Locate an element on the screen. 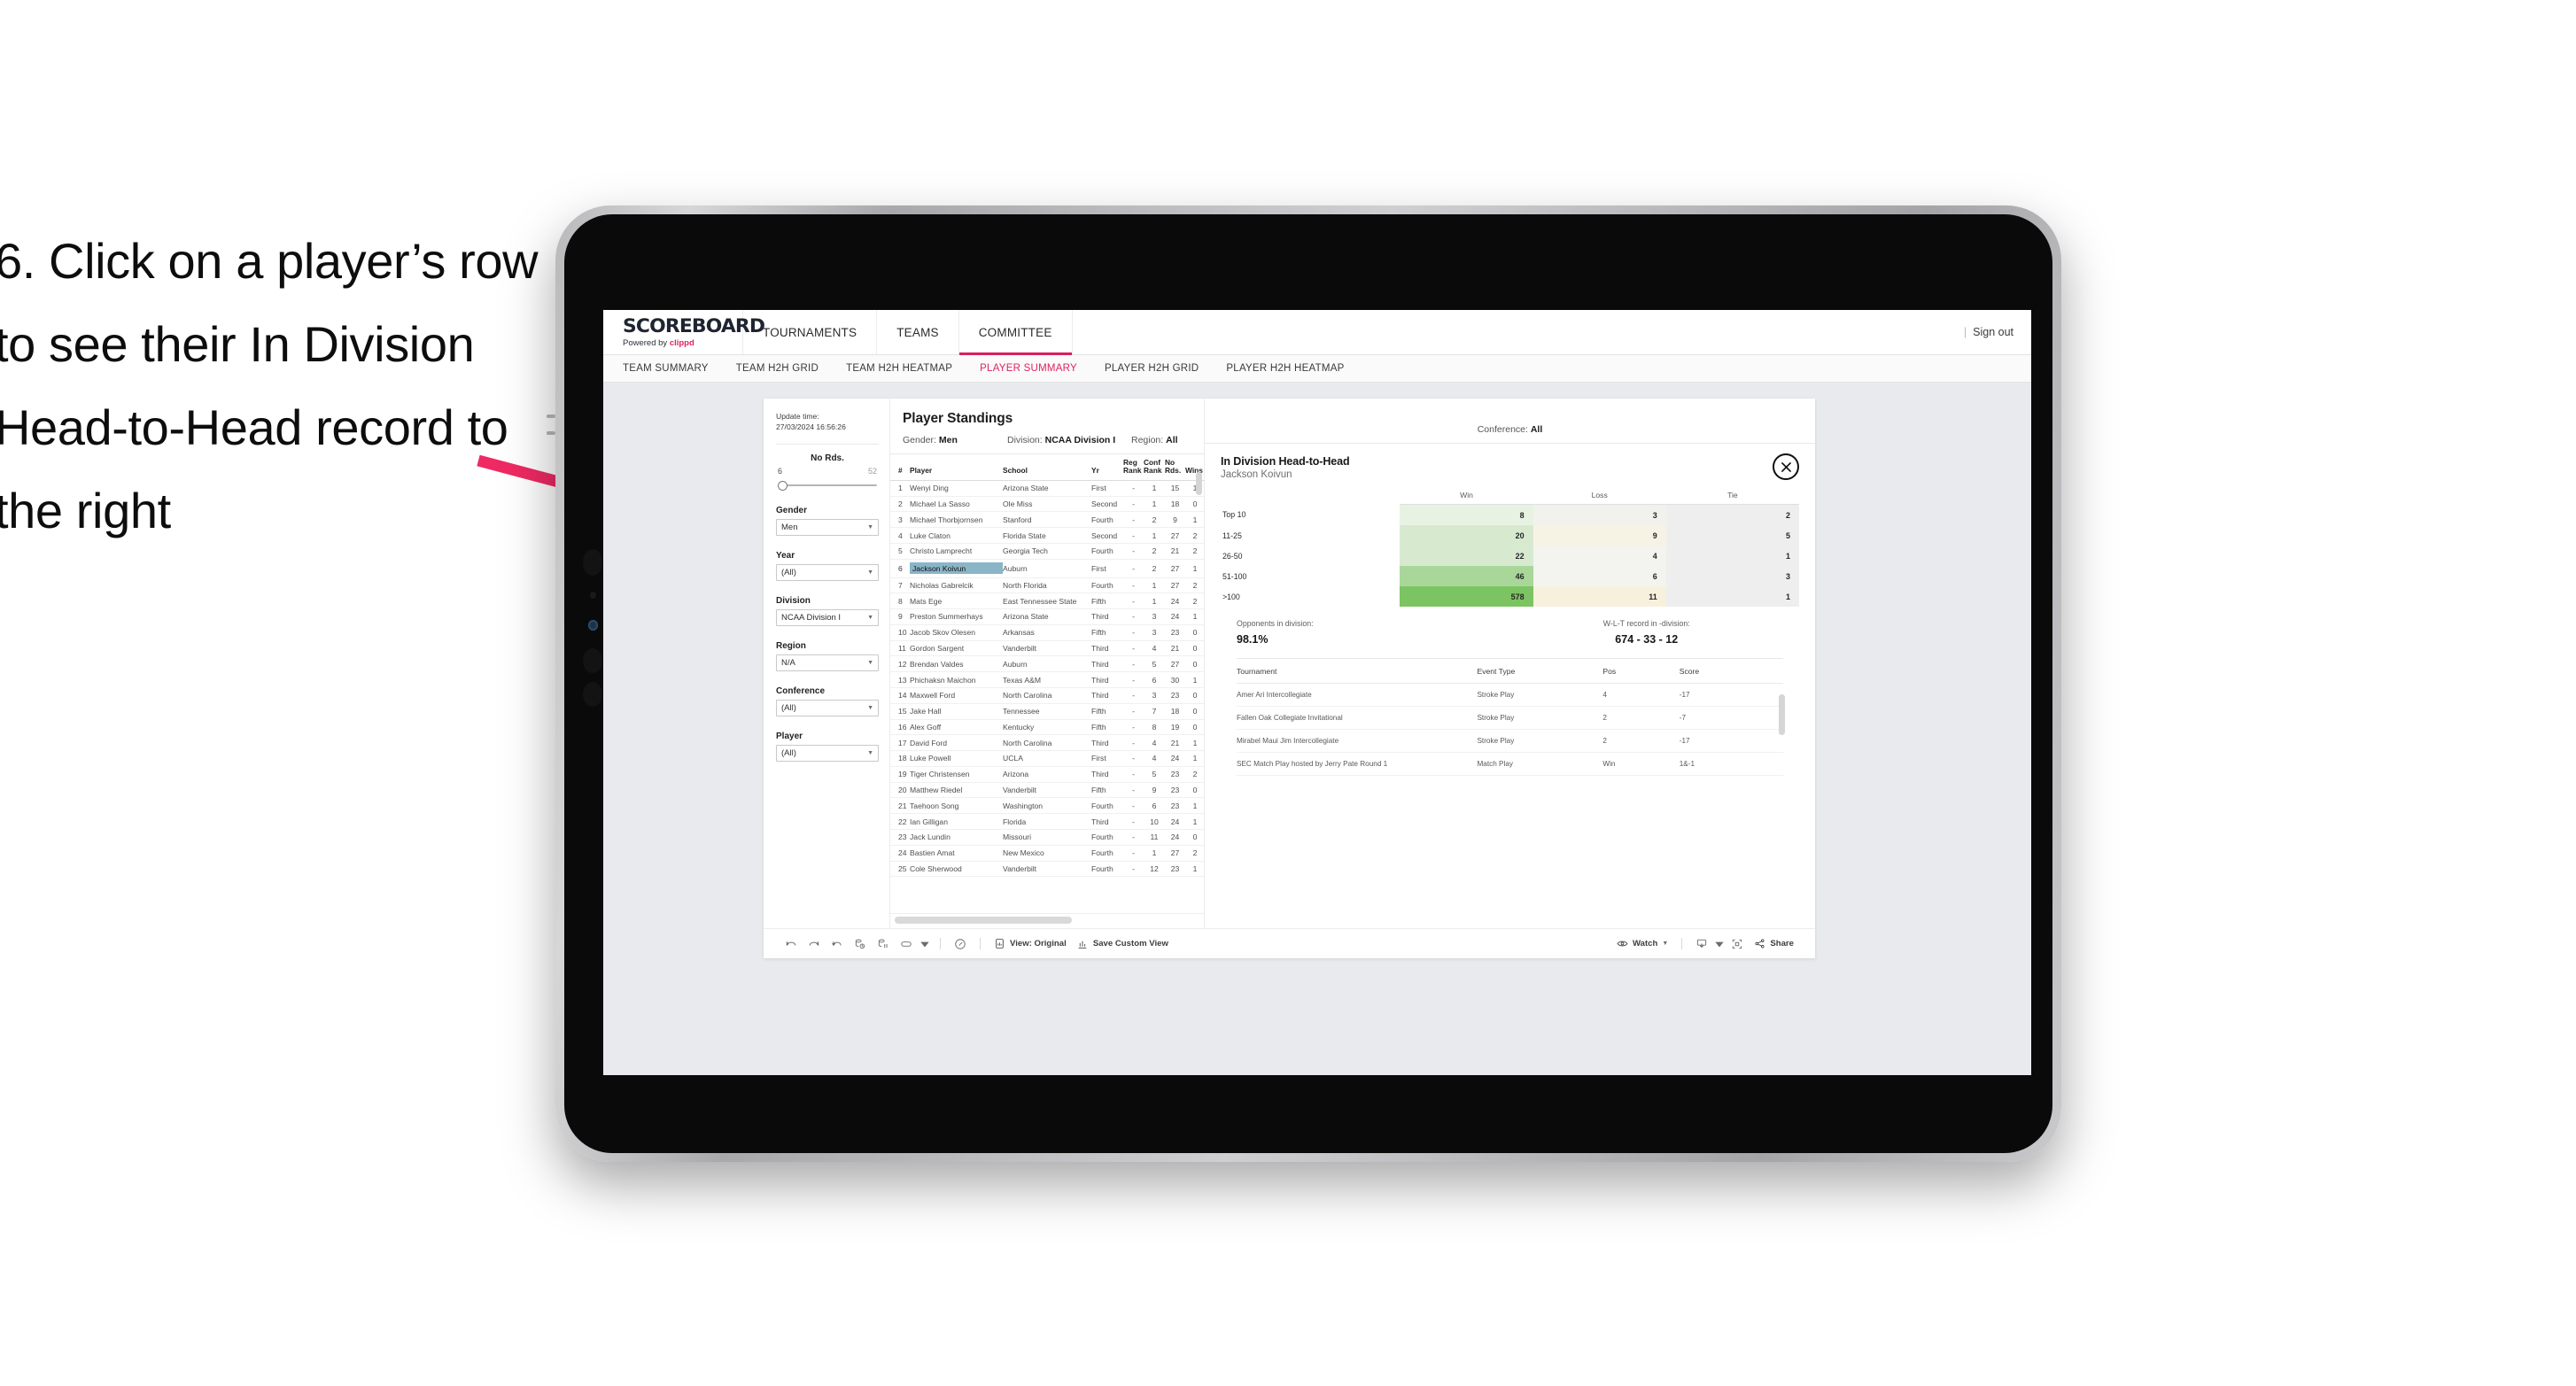  tab-team-h2h-grid: TEAM H2H GRID is located at coordinates (777, 369).